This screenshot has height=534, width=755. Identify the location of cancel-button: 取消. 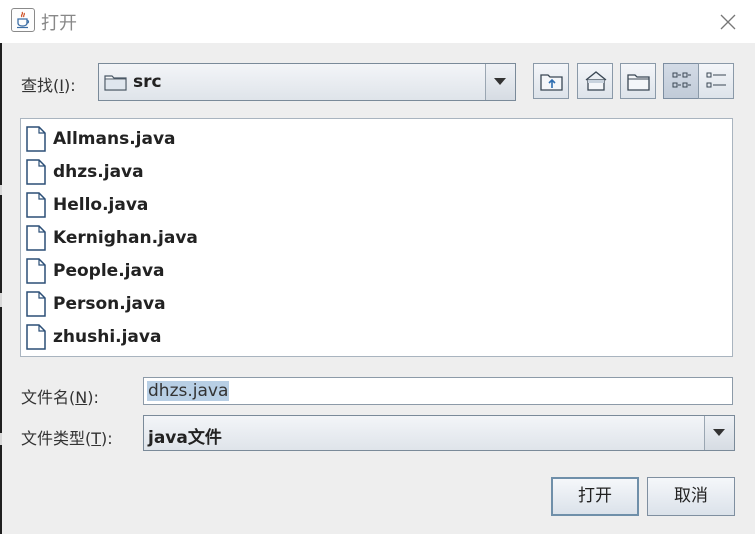
(691, 496).